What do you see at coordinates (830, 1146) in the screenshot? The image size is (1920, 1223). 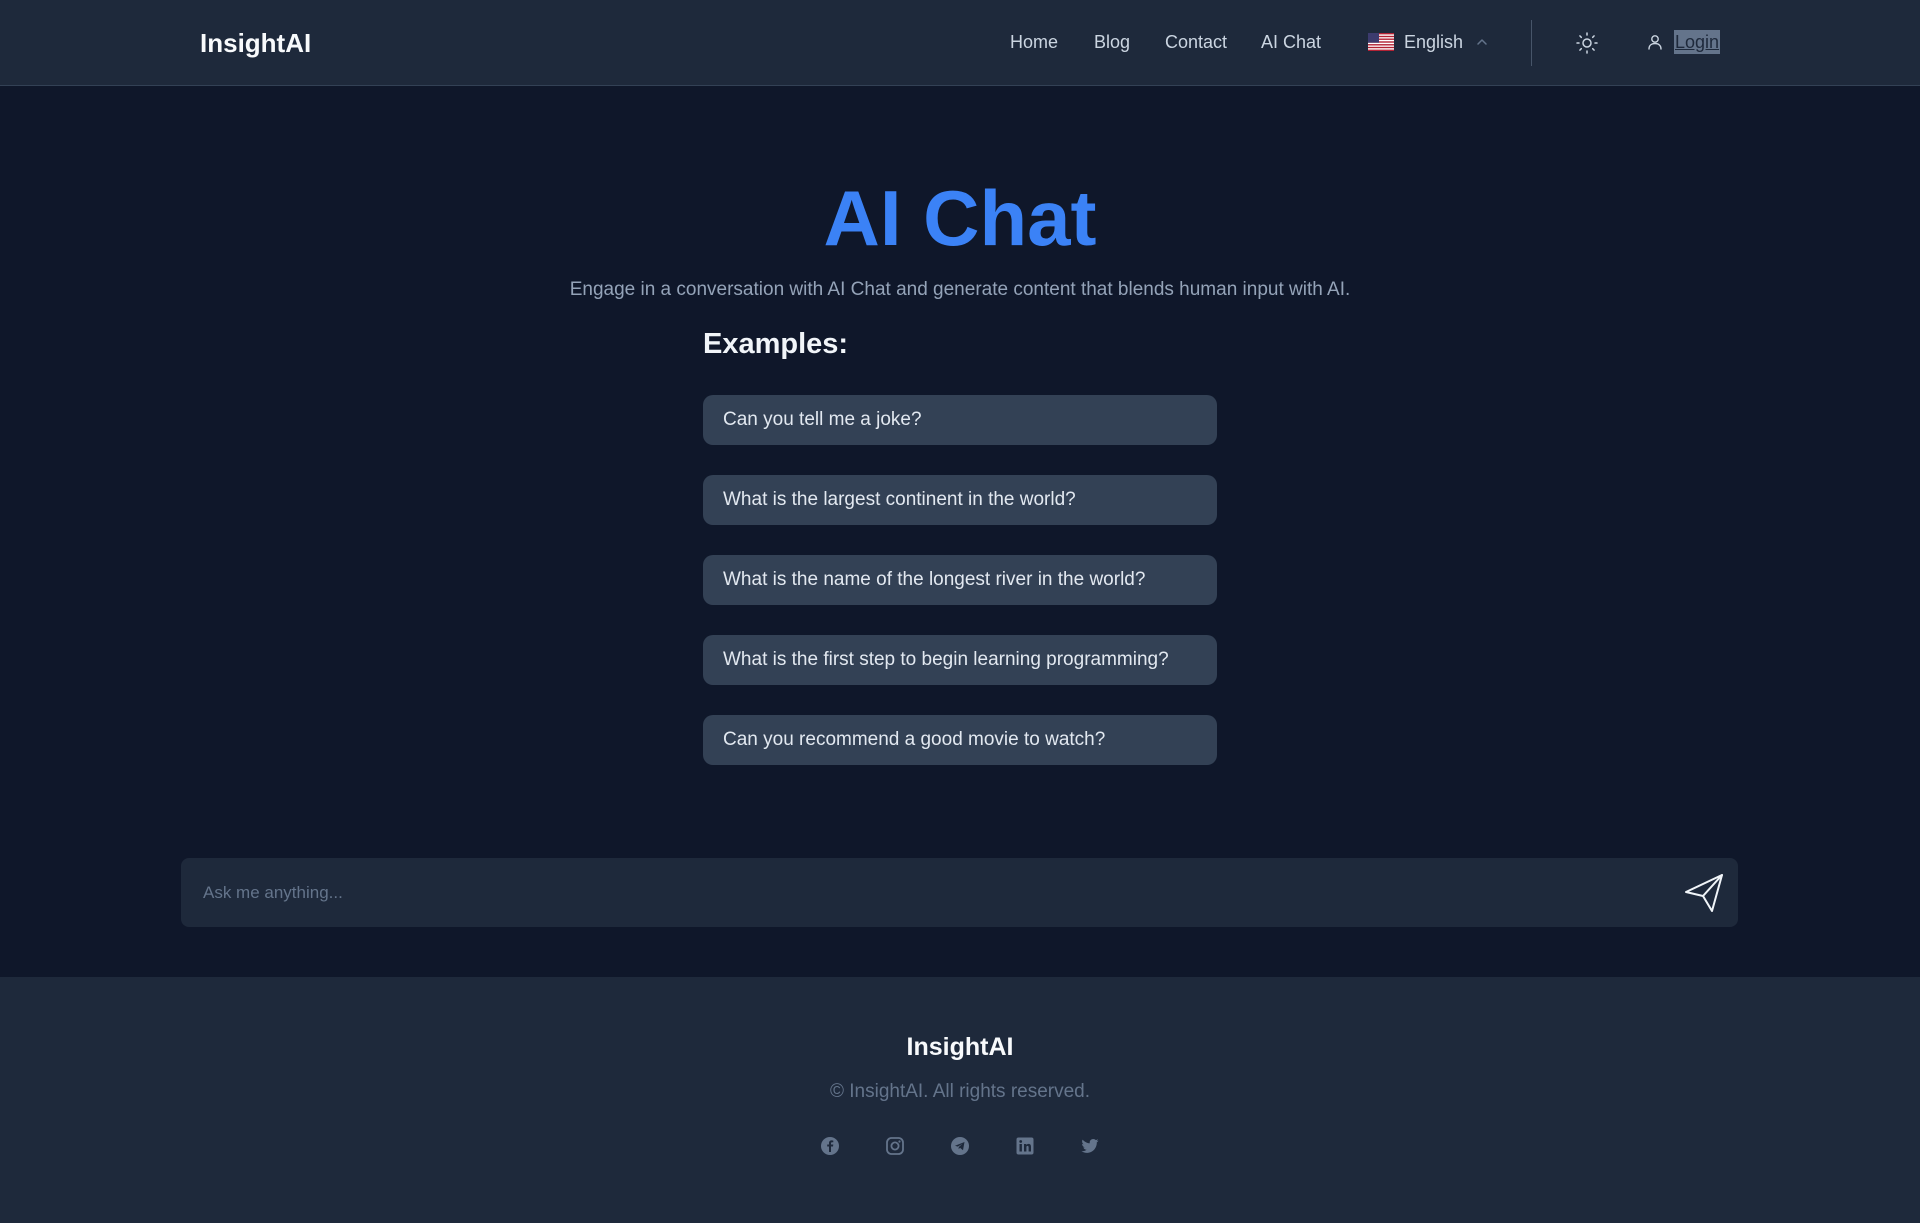 I see `facebook-icon` at bounding box center [830, 1146].